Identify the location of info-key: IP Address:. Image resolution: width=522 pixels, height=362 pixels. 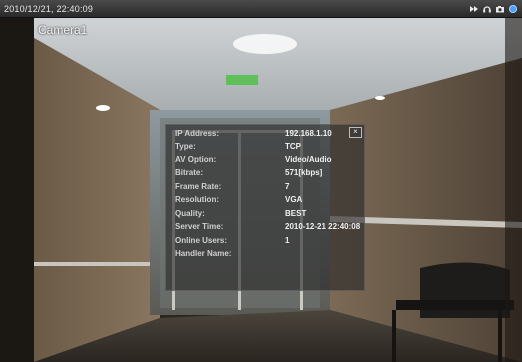
(197, 133).